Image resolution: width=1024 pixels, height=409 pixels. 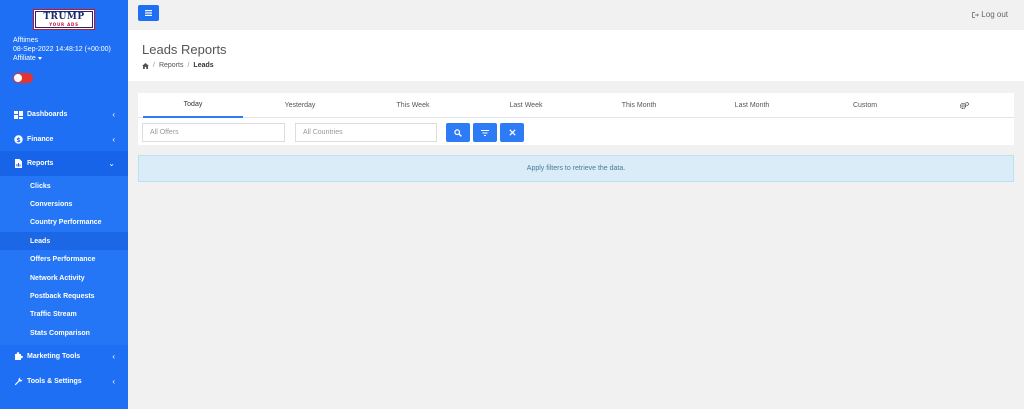 I want to click on submenu-item-label: Network Activity, so click(x=57, y=278).